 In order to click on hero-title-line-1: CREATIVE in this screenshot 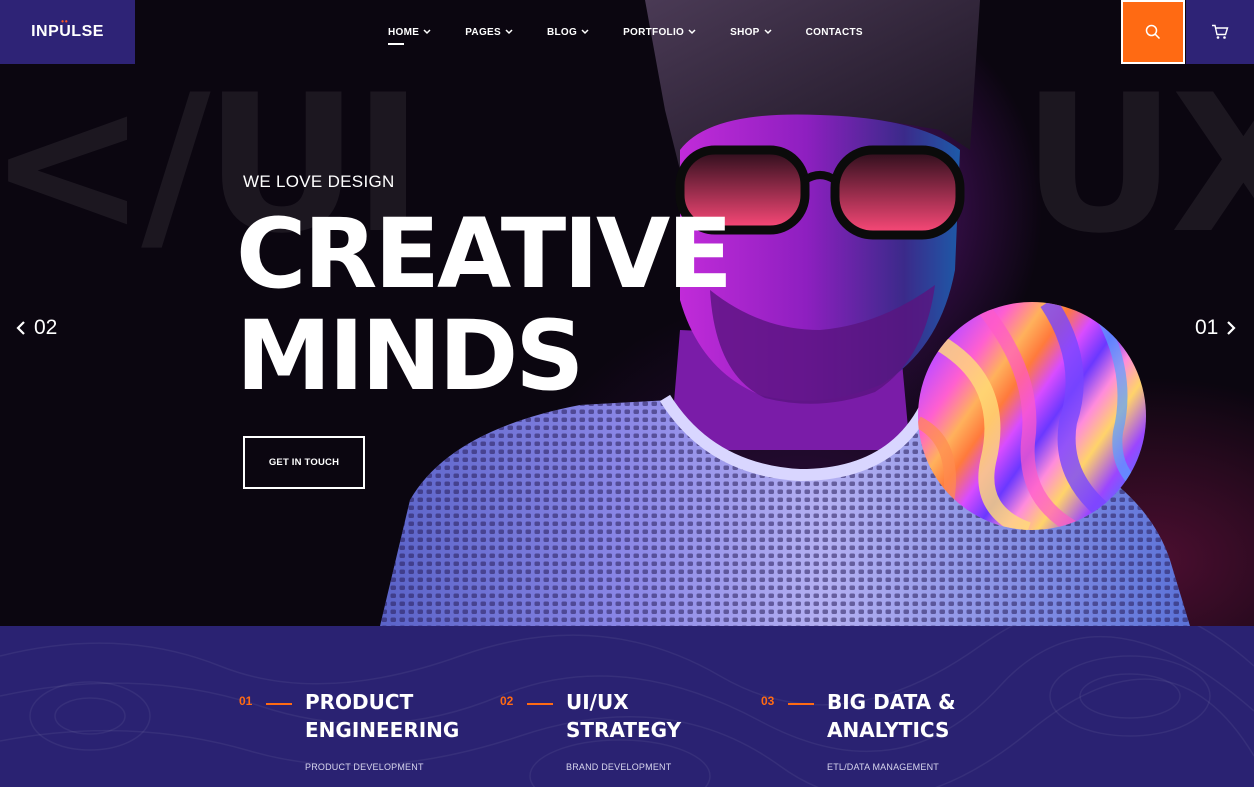, I will do `click(484, 254)`.